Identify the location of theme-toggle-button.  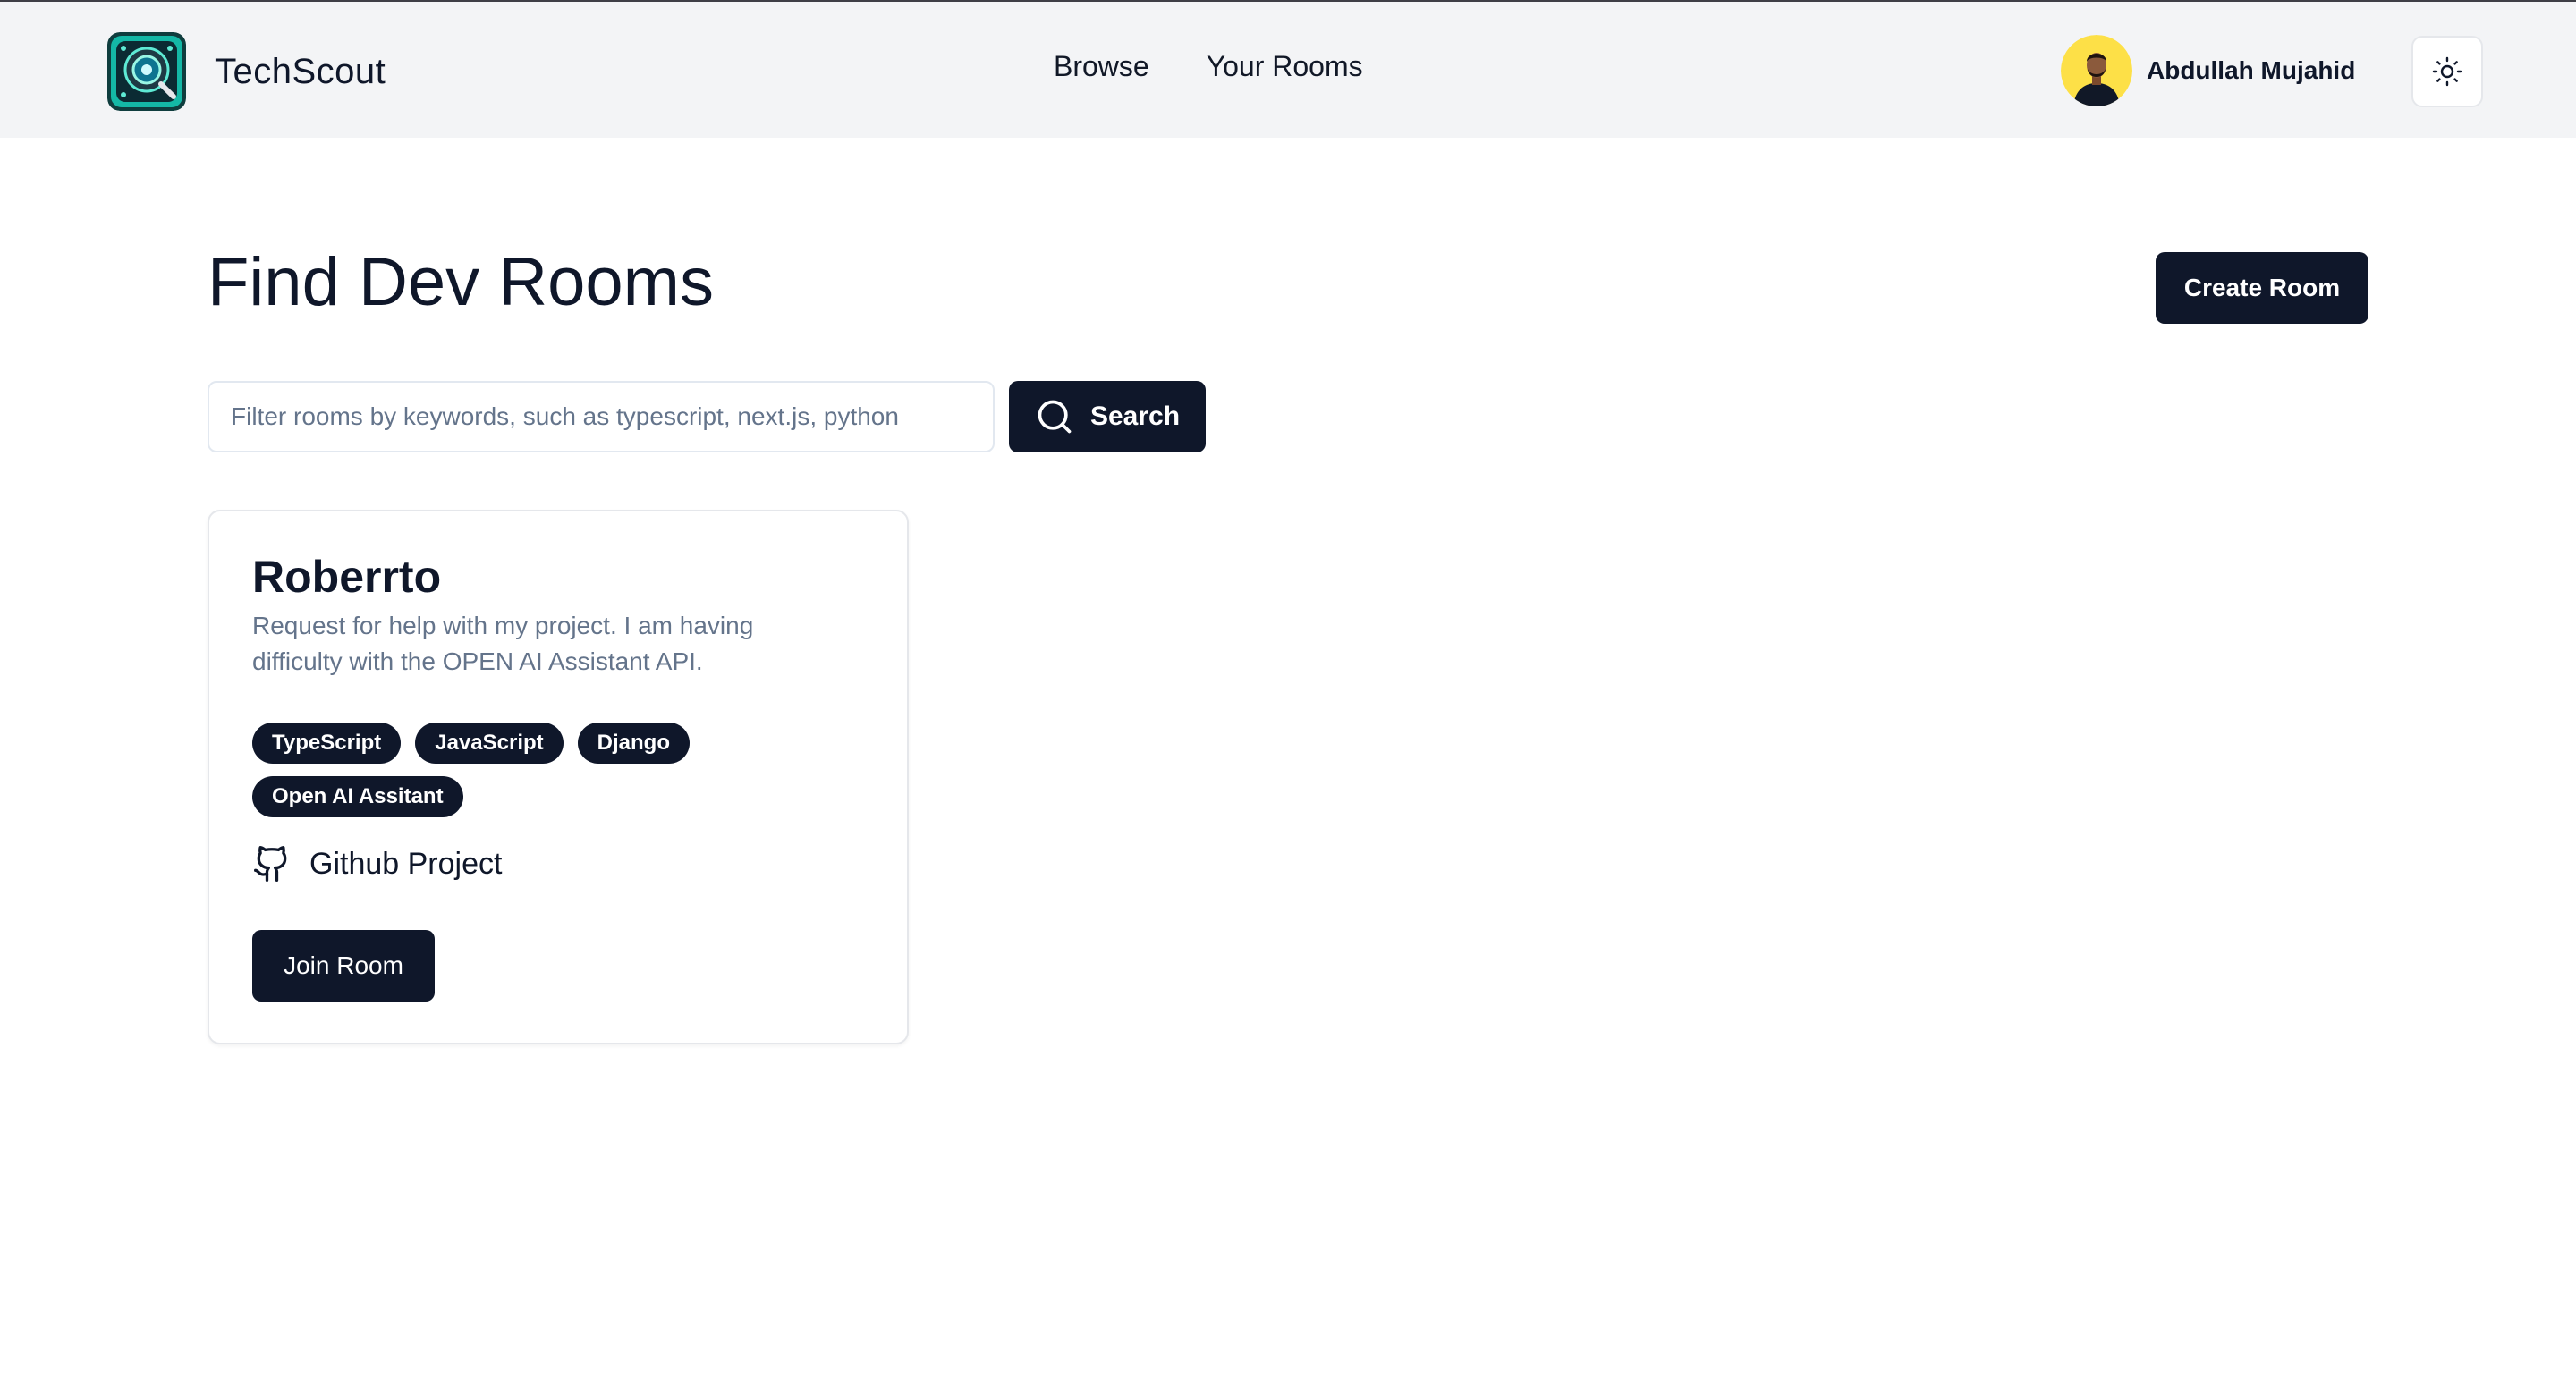
(2447, 71).